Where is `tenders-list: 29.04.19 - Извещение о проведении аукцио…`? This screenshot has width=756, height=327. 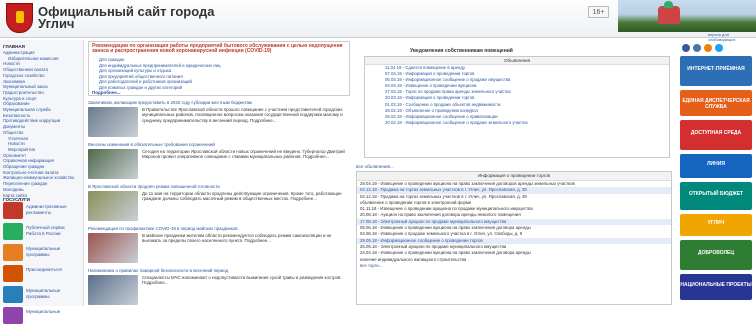
tenders-list: 29.04.19 - Извещение о проведении аукцио… is located at coordinates (514, 225).